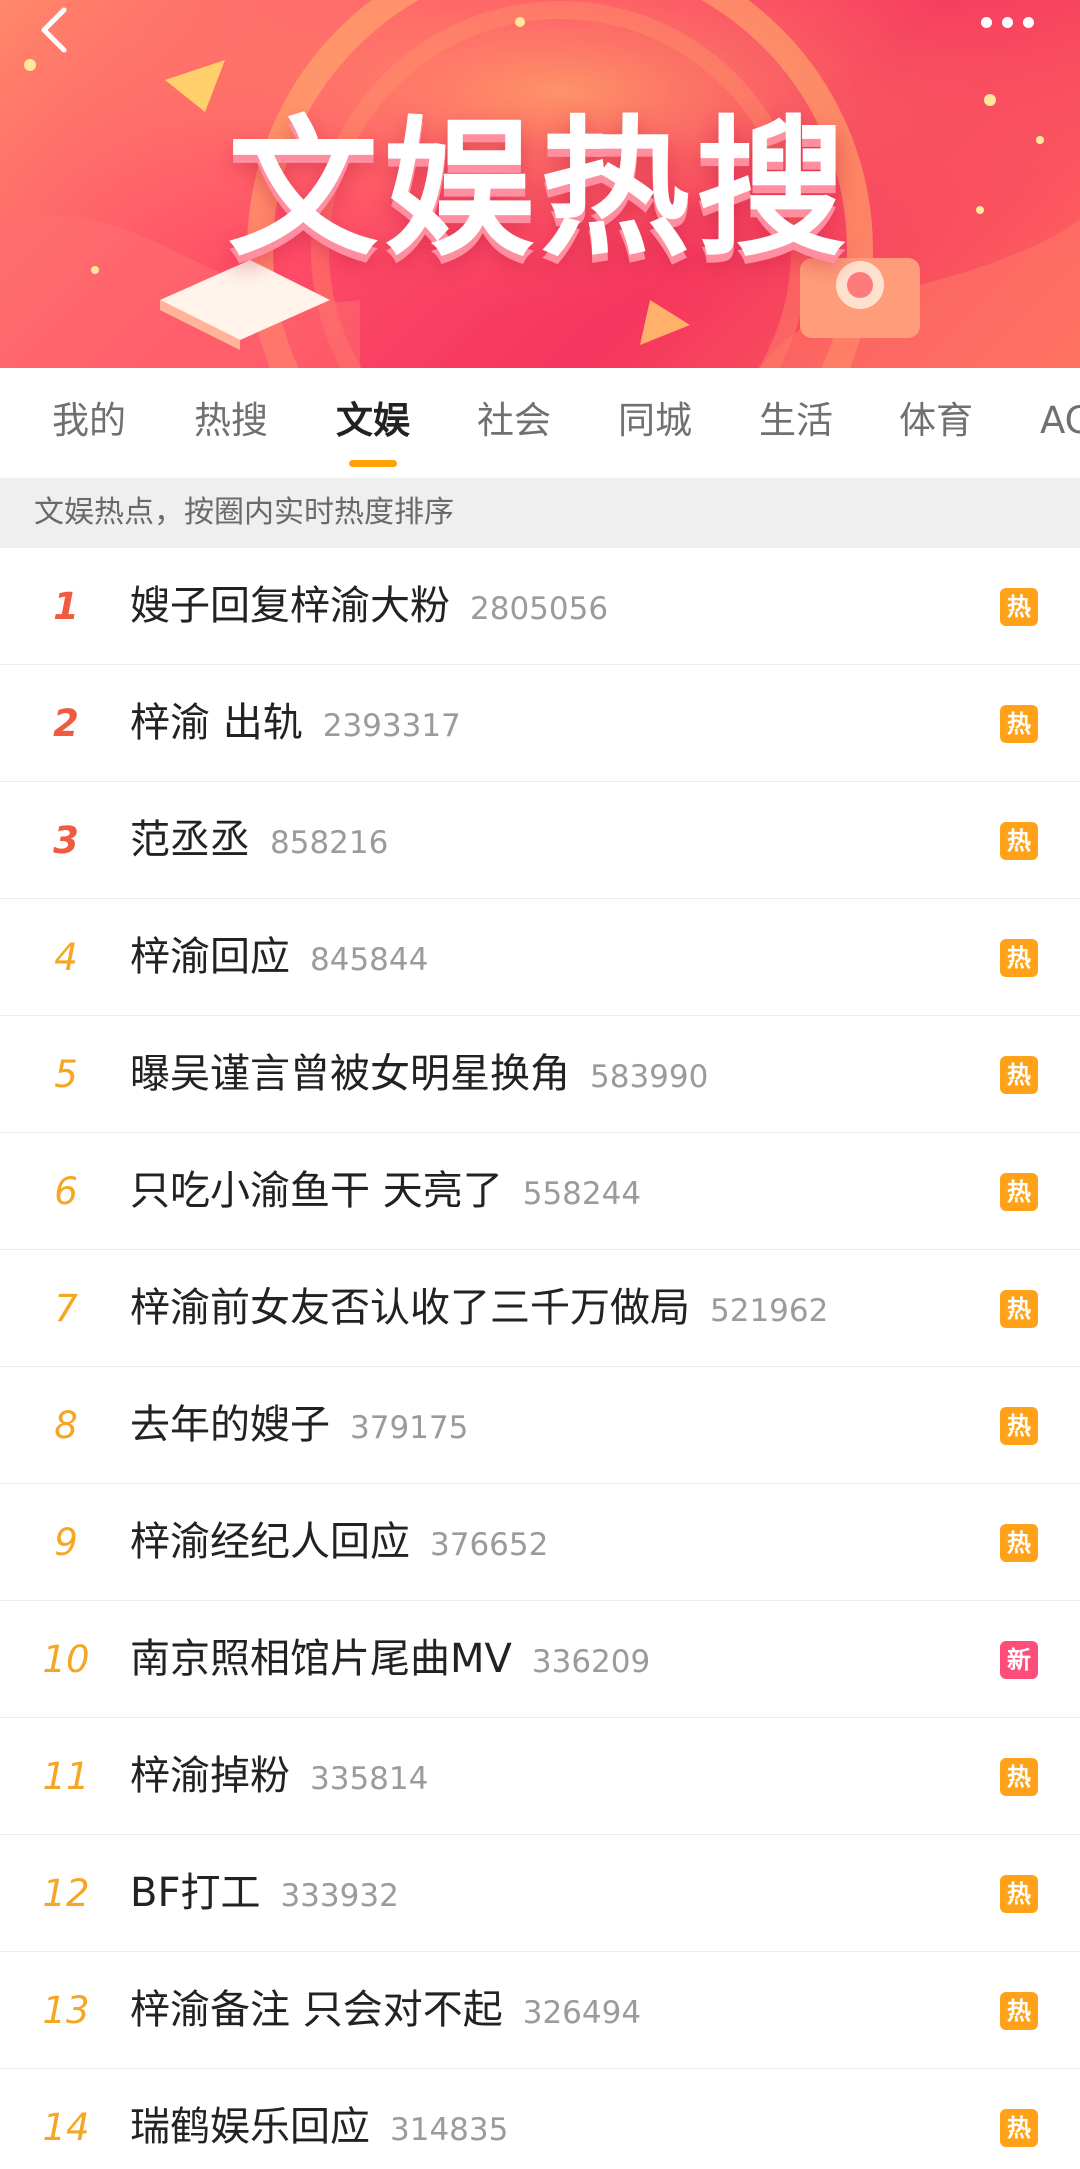  I want to click on item-title: 南京照相馆片尾曲MV, so click(321, 1659).